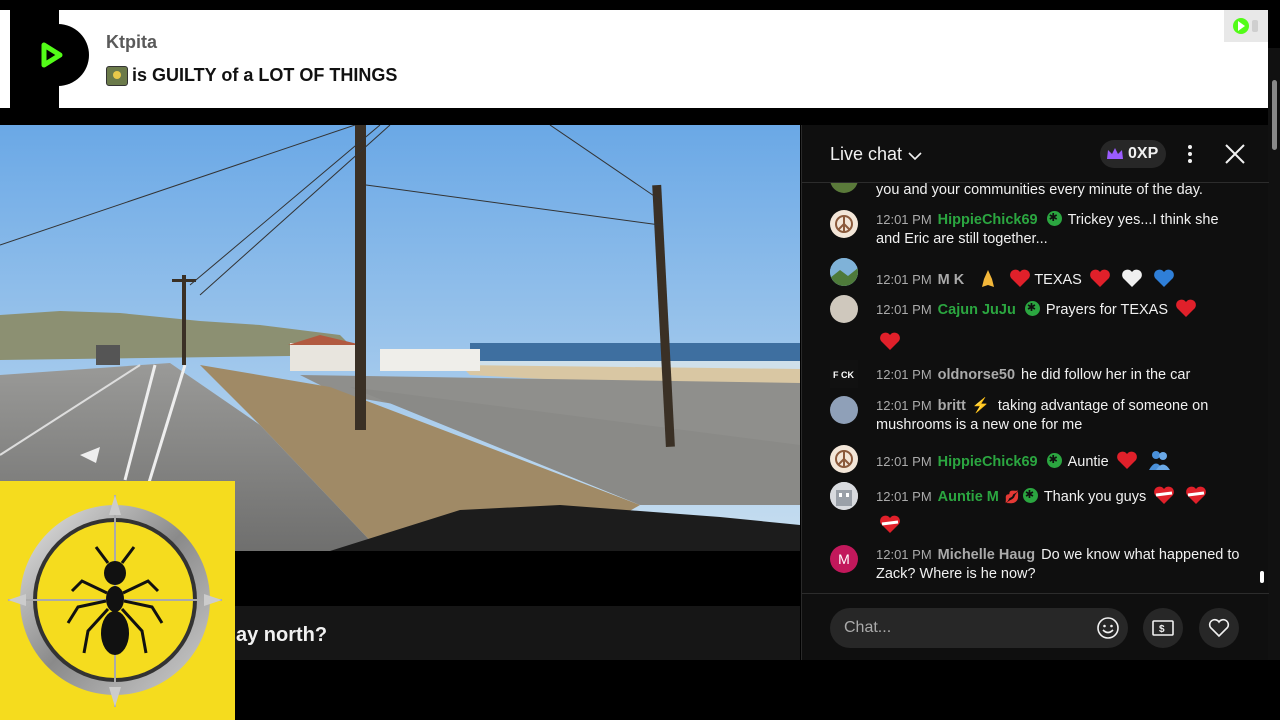 The height and width of the screenshot is (720, 1280). Describe the element at coordinates (265, 75) in the screenshot. I see `banner-message-text: is GUILTY of a LOT OF THINGS` at that location.